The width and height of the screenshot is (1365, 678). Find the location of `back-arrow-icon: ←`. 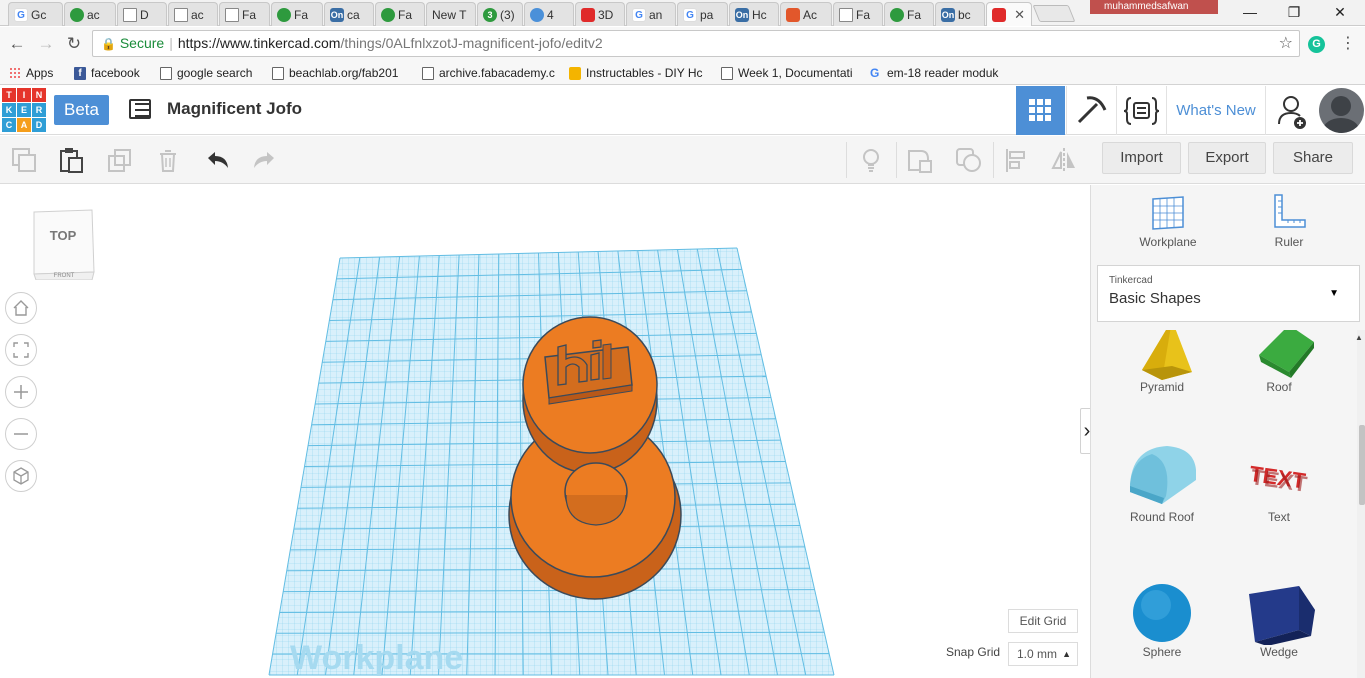

back-arrow-icon: ← is located at coordinates (17, 44).